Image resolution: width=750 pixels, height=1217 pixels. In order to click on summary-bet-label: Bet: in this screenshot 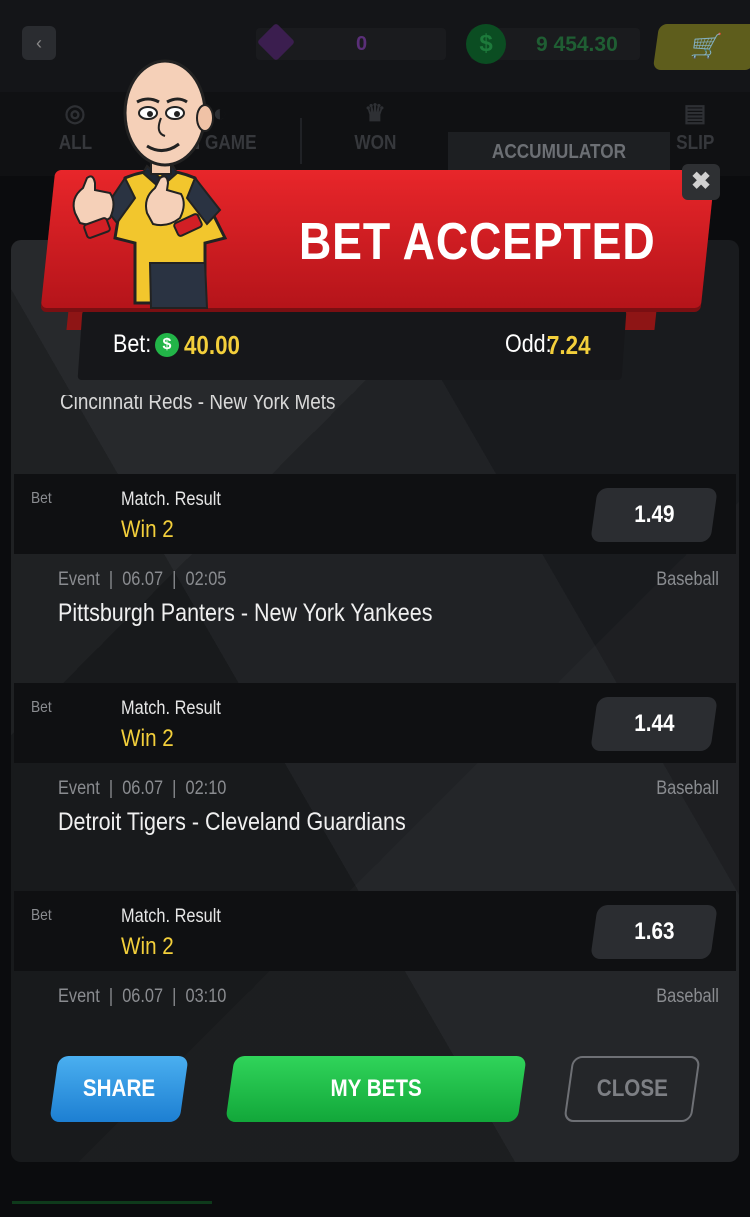, I will do `click(132, 344)`.